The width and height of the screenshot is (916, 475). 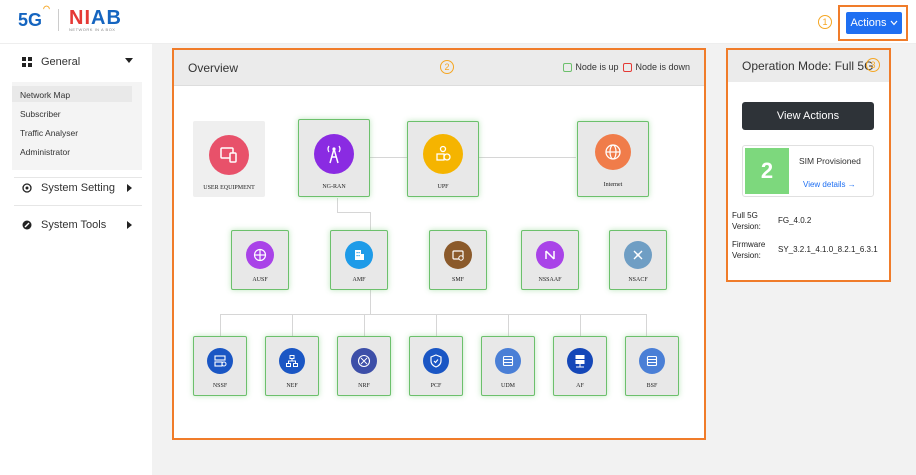 I want to click on caret-down-icon, so click(x=129, y=60).